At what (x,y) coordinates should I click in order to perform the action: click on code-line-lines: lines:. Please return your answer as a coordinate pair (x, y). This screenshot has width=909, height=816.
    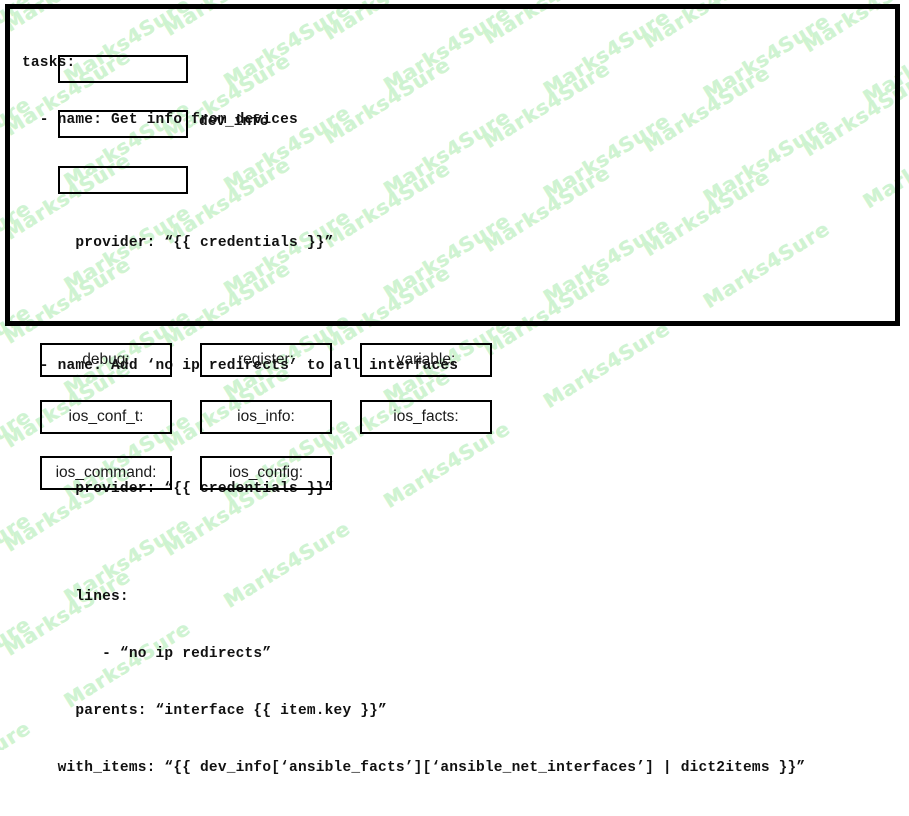
    Looking at the image, I should click on (75, 597).